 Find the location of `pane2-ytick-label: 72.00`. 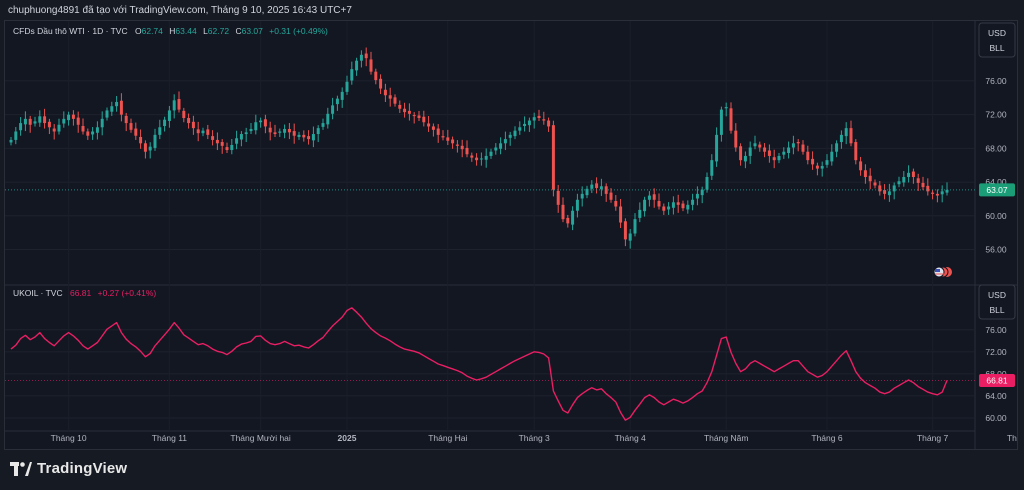

pane2-ytick-label: 72.00 is located at coordinates (996, 352).